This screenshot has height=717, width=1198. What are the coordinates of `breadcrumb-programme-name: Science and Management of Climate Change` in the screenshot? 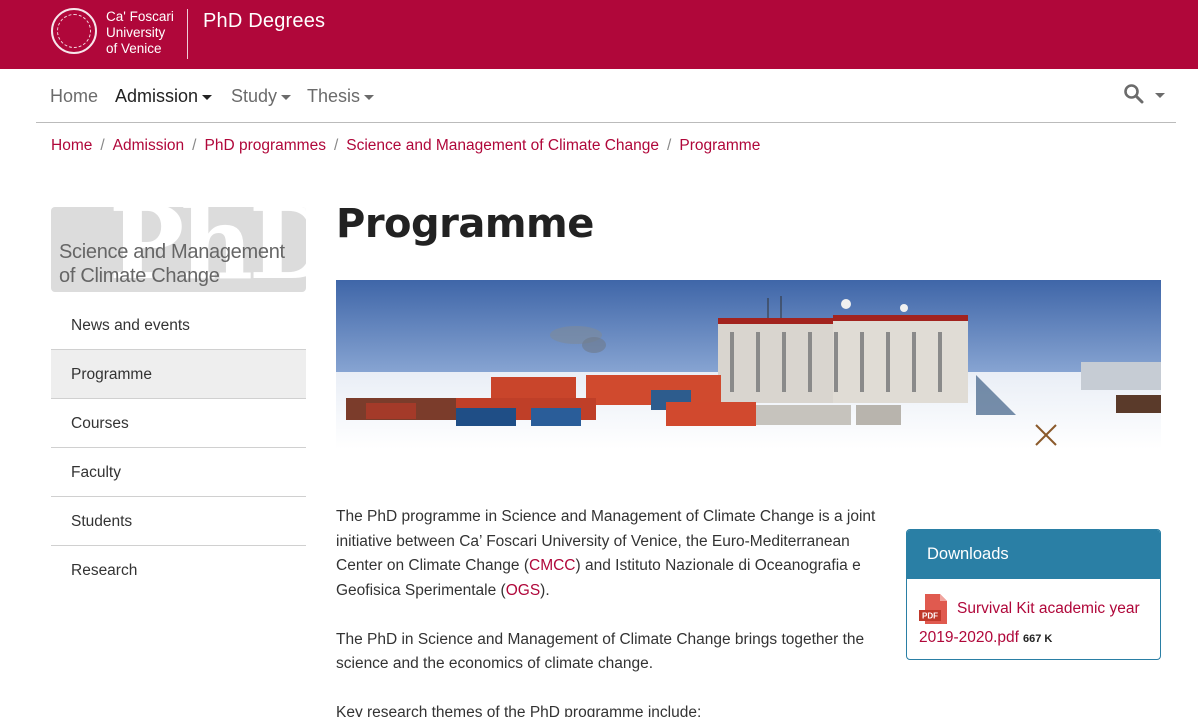 It's located at (502, 145).